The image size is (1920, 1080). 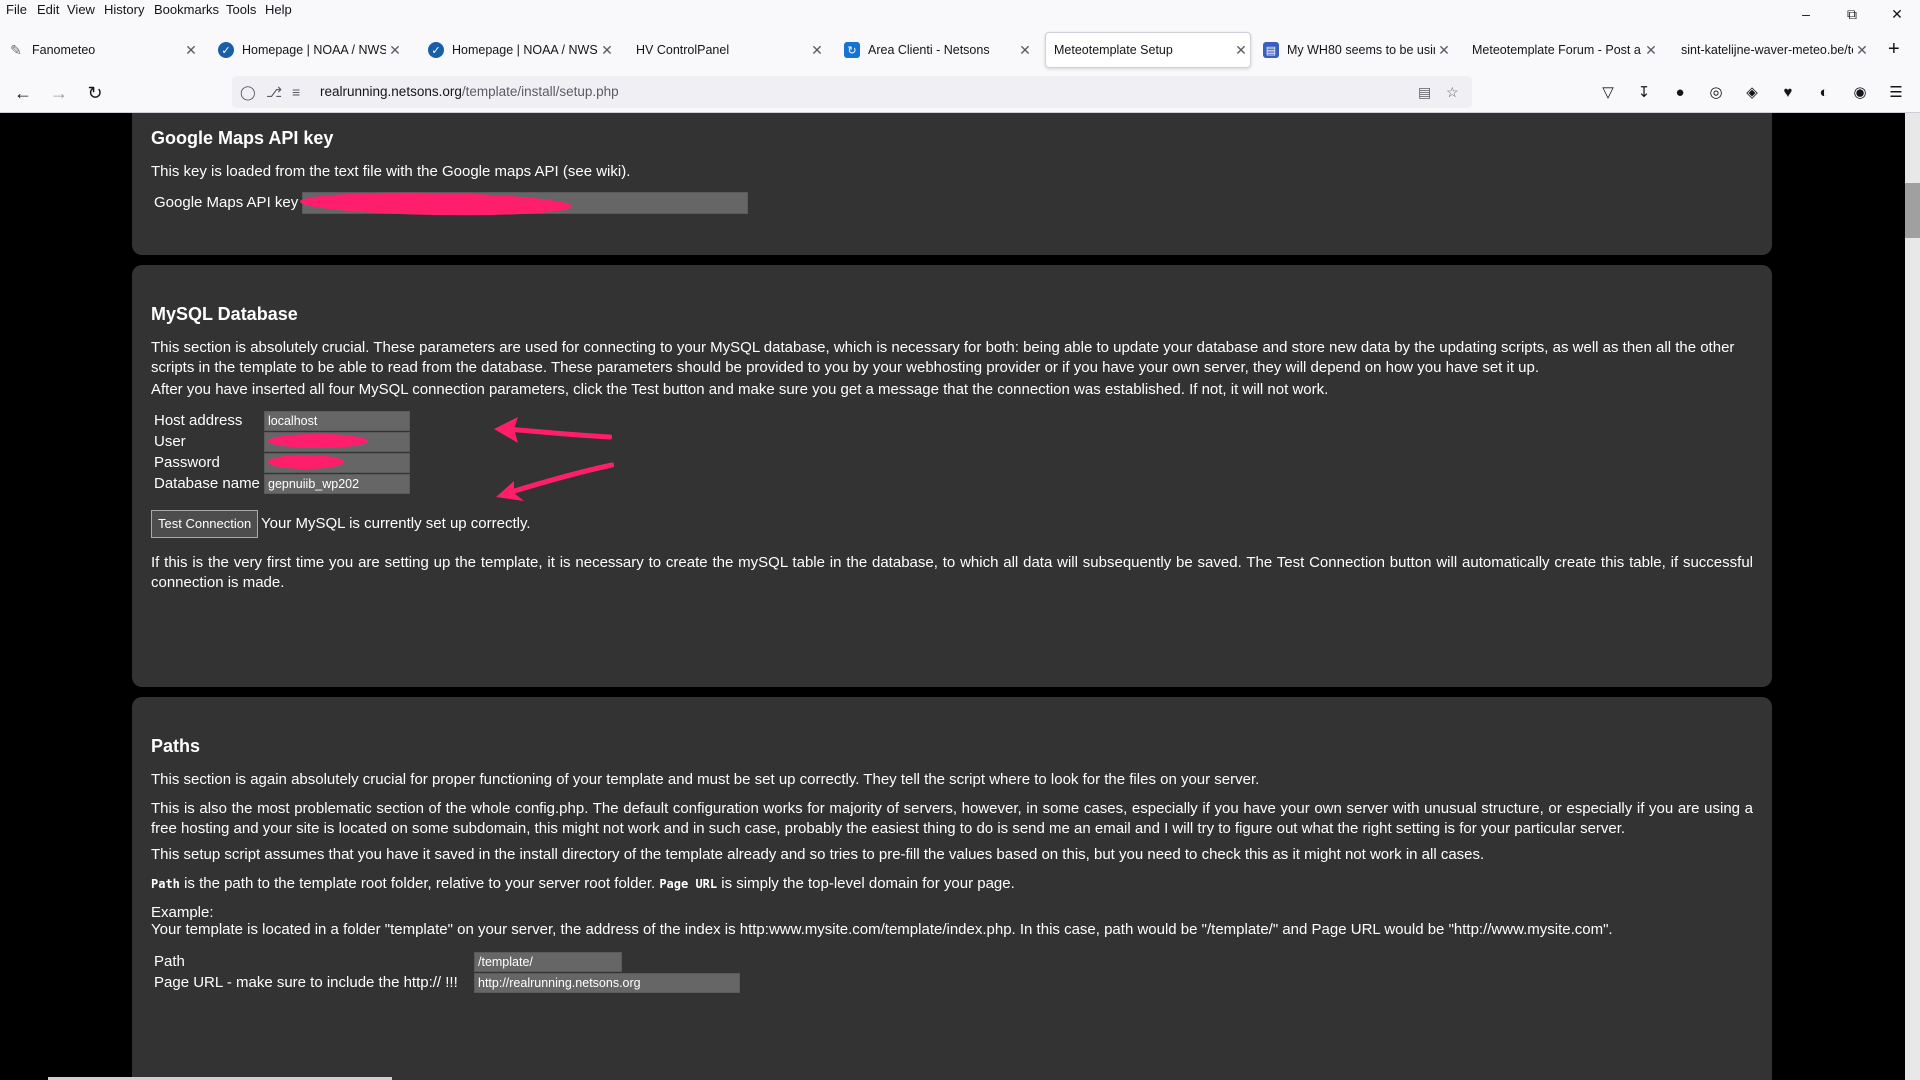 What do you see at coordinates (337, 484) in the screenshot?
I see `dbname-input: gepnuiib_wp202` at bounding box center [337, 484].